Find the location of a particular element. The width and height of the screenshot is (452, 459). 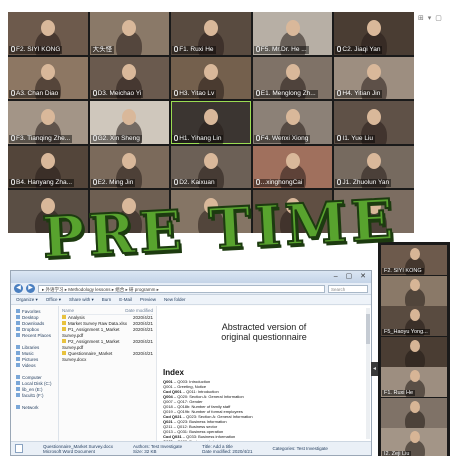

participant-tile: H4. Yitian Jin is located at coordinates (374, 78).